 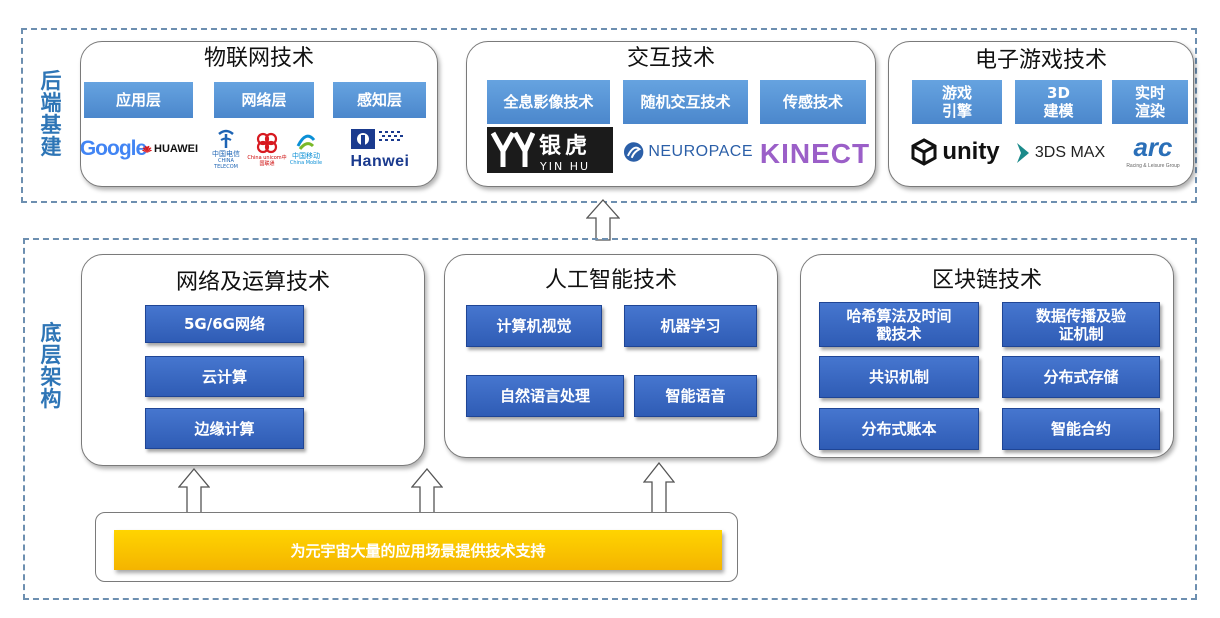 I want to click on mobile-swirl-icon, so click(x=306, y=142).